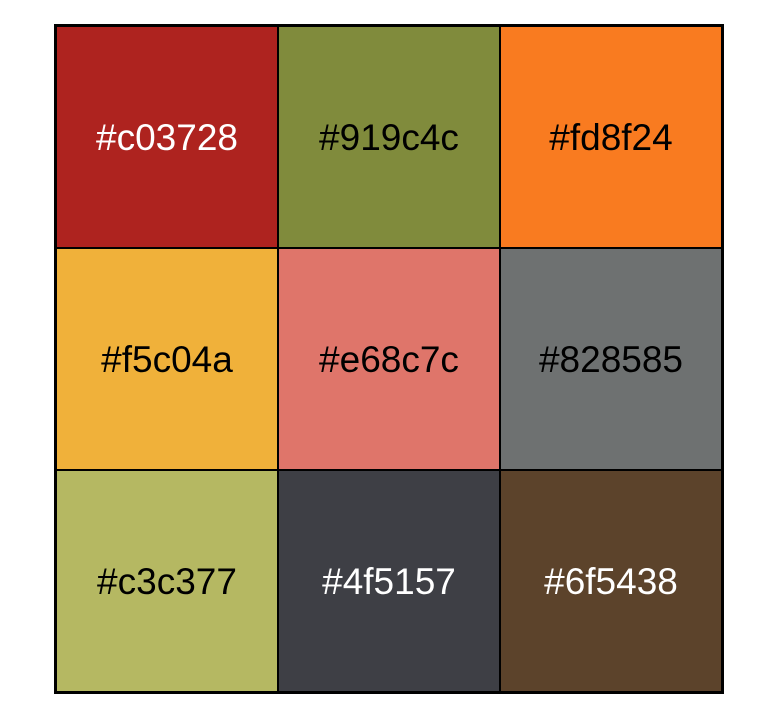 The height and width of the screenshot is (720, 780). I want to click on color-swatch: #f5c04a, so click(167, 359).